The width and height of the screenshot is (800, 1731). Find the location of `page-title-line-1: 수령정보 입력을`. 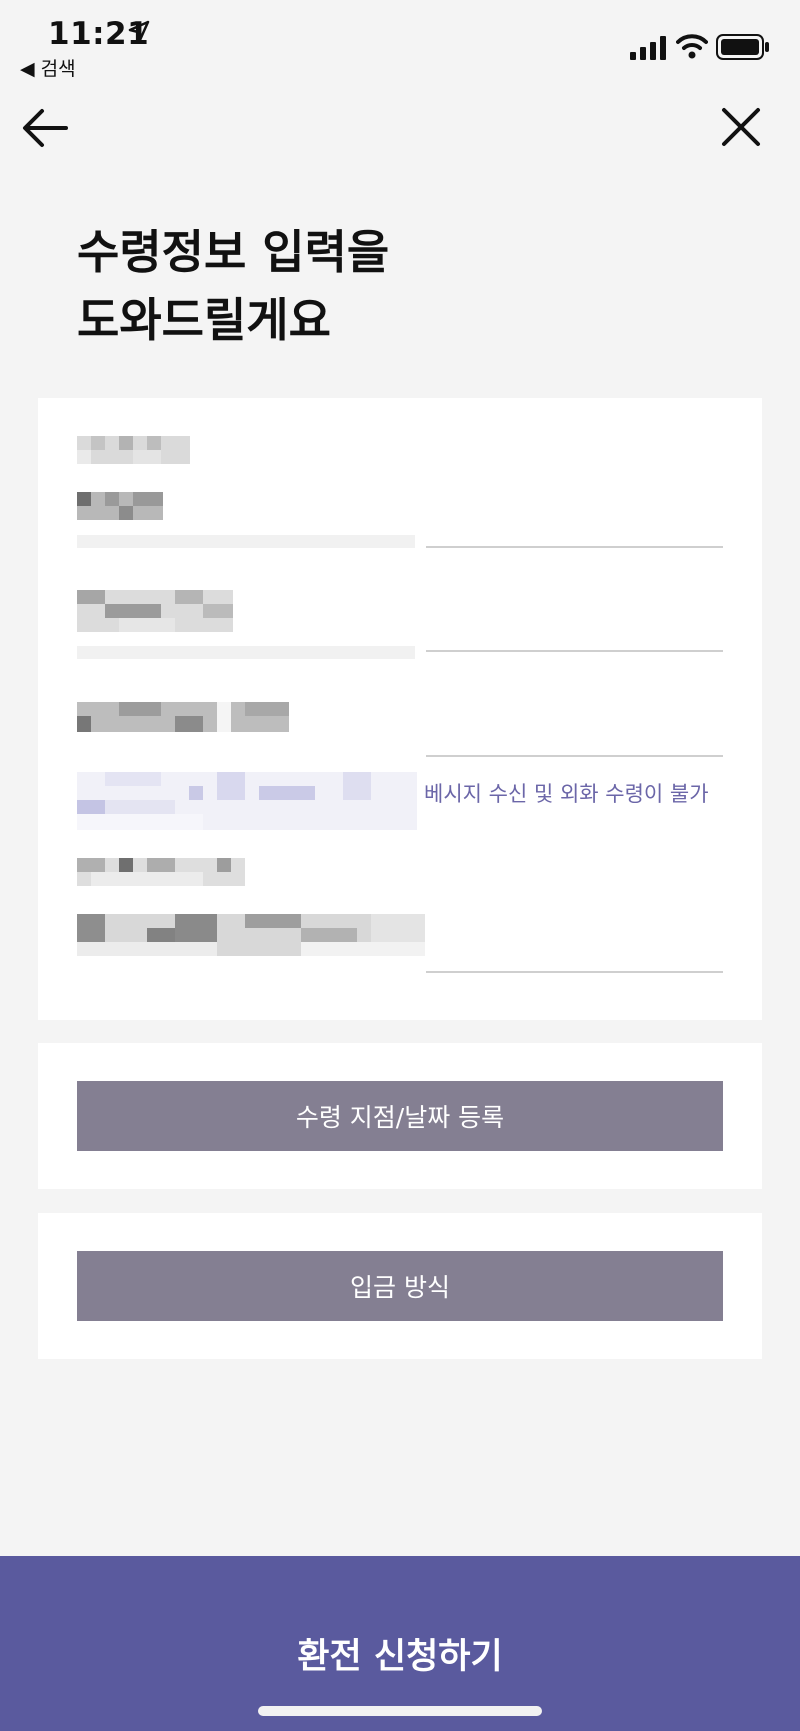

page-title-line-1: 수령정보 입력을 is located at coordinates (233, 252).